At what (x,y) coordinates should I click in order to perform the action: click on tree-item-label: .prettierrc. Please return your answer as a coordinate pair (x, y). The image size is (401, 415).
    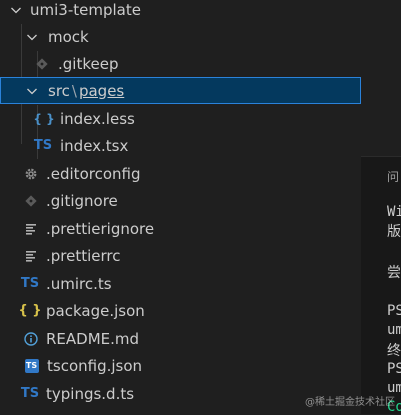
    Looking at the image, I should click on (83, 255).